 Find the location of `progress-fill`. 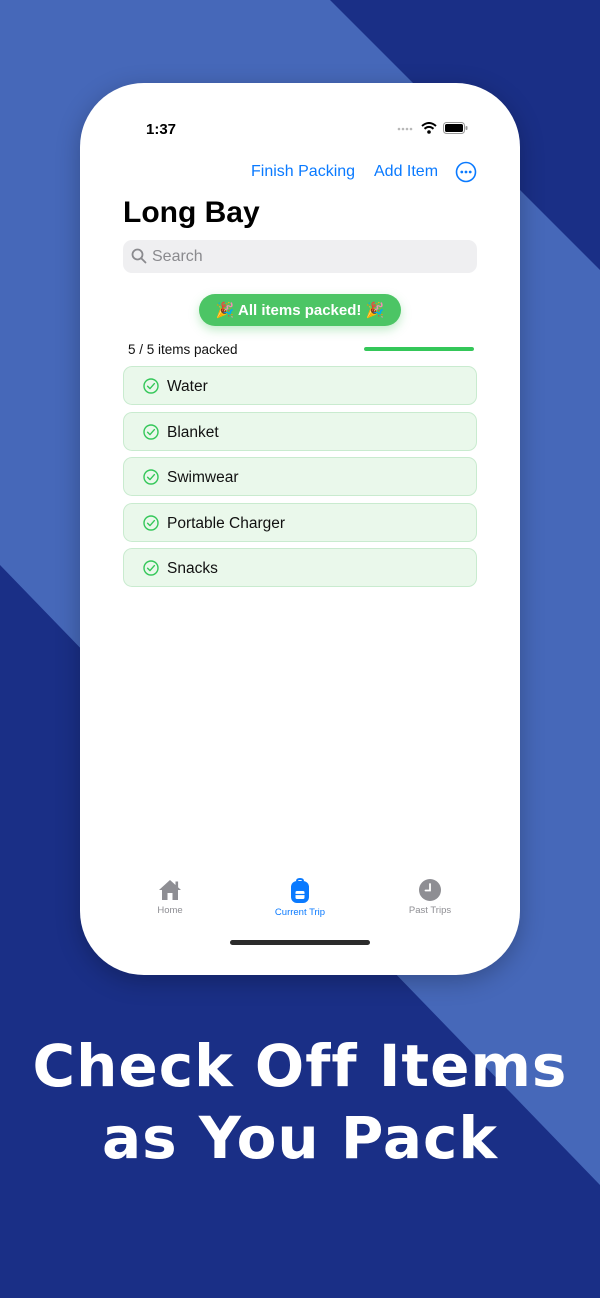

progress-fill is located at coordinates (419, 349).